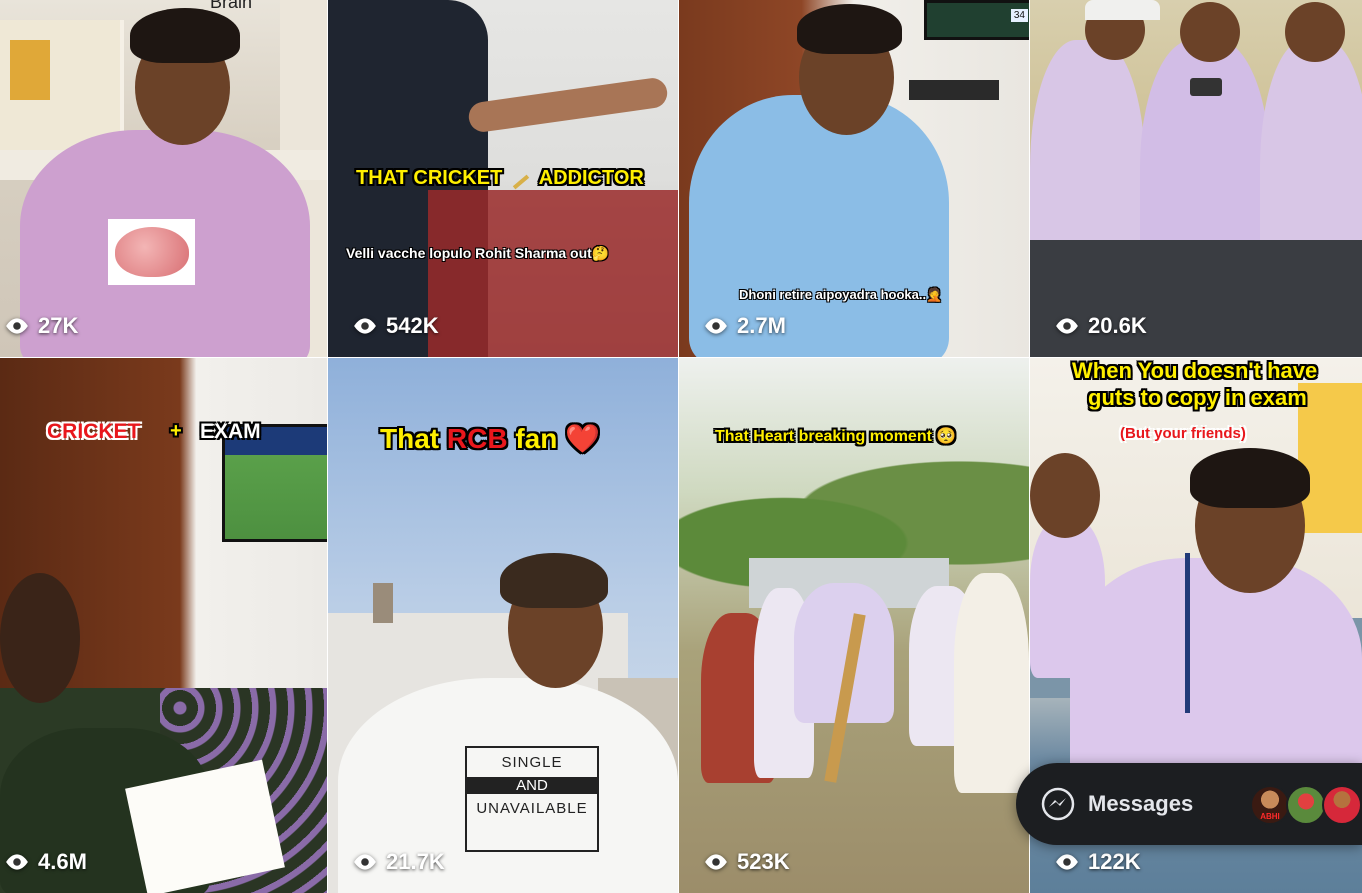  I want to click on view-count: 20.6K, so click(1100, 326).